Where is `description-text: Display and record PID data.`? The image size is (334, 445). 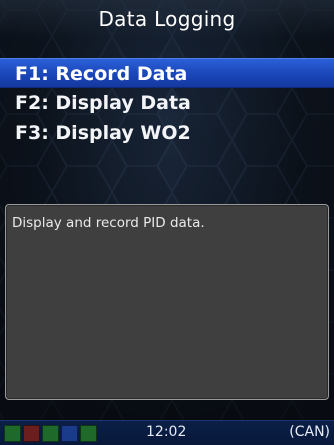 description-text: Display and record PID data. is located at coordinates (108, 223).